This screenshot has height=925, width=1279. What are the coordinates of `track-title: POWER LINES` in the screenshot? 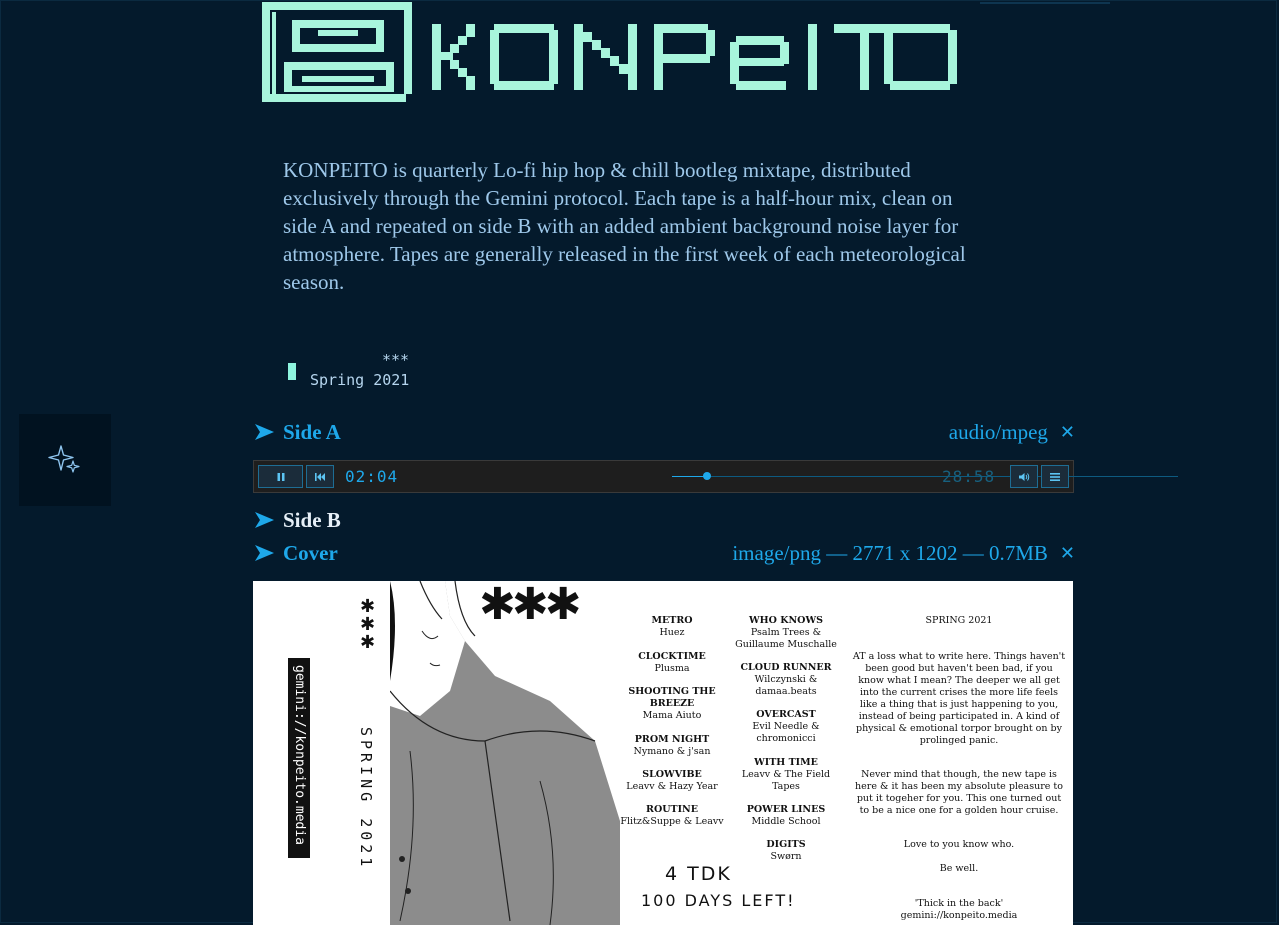 It's located at (786, 809).